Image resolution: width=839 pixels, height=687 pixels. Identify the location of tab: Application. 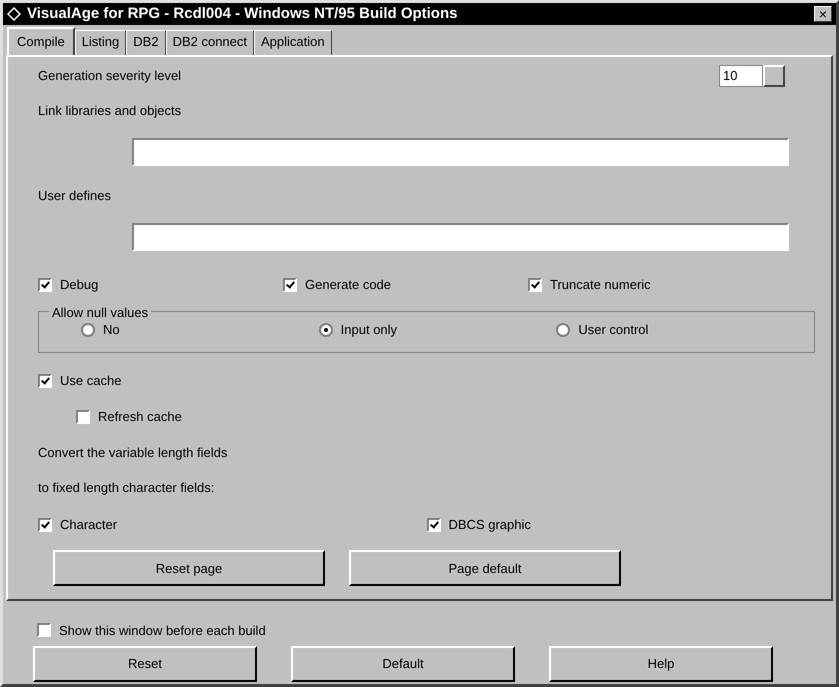
(293, 42).